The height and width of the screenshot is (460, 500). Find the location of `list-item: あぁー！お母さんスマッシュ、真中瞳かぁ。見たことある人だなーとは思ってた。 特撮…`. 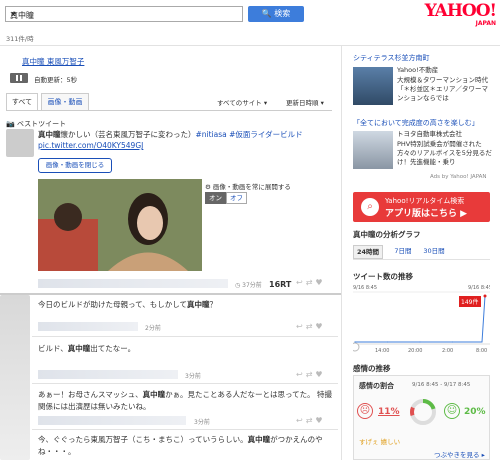

list-item: あぁー！お母さんスマッシュ、真中瞳かぁ。見たことある人だなーとは思ってた。 特撮… is located at coordinates (187, 401).